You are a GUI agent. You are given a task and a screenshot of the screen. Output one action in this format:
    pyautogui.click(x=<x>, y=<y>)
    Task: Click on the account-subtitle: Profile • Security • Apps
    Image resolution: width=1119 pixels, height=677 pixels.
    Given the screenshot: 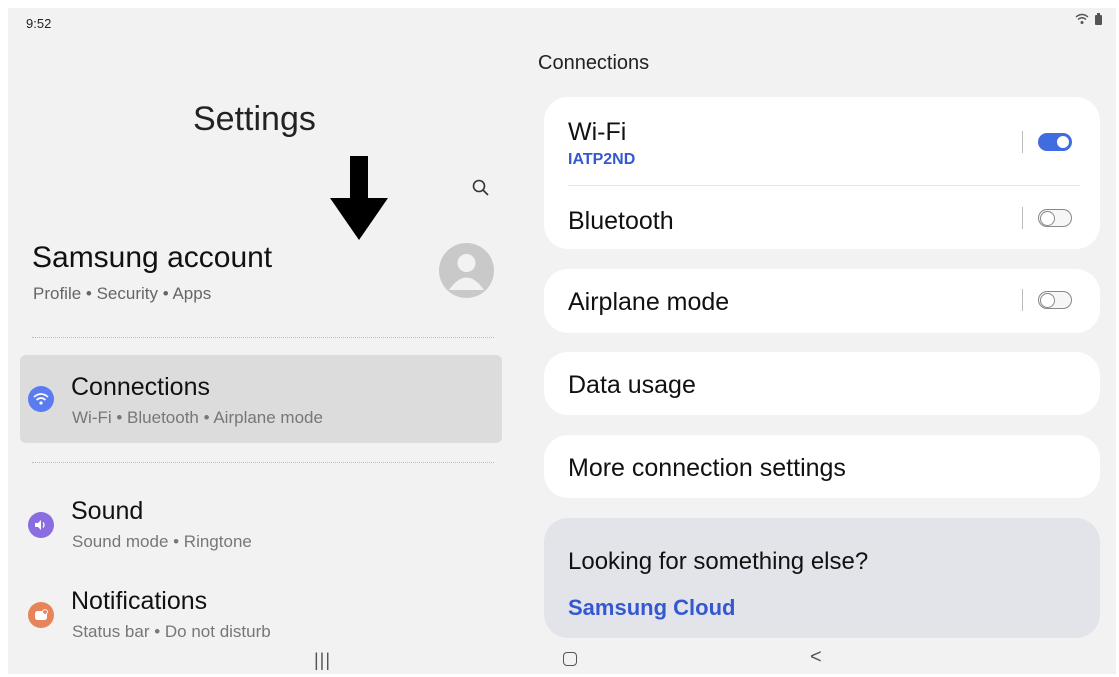 What is the action you would take?
    pyautogui.click(x=122, y=293)
    